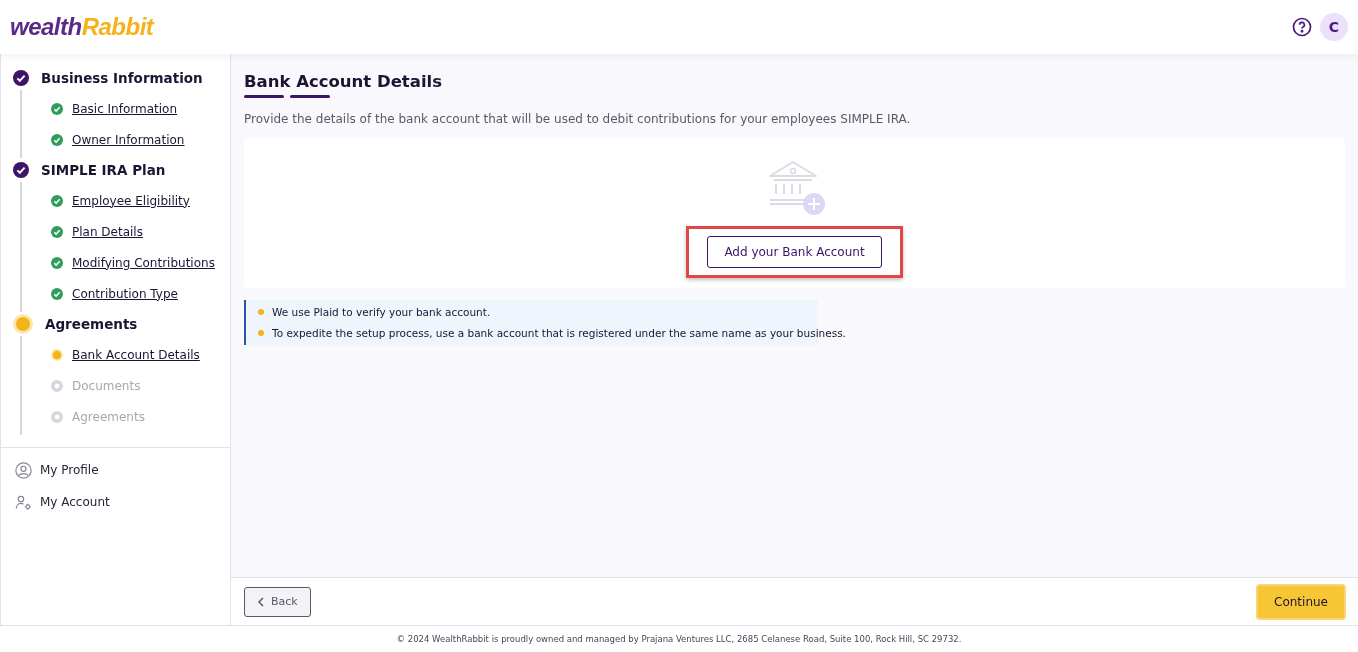  What do you see at coordinates (578, 119) in the screenshot?
I see `description: Provide the details of the bank account that will be used to debit contributions for your employees SIMPLE IRA.` at bounding box center [578, 119].